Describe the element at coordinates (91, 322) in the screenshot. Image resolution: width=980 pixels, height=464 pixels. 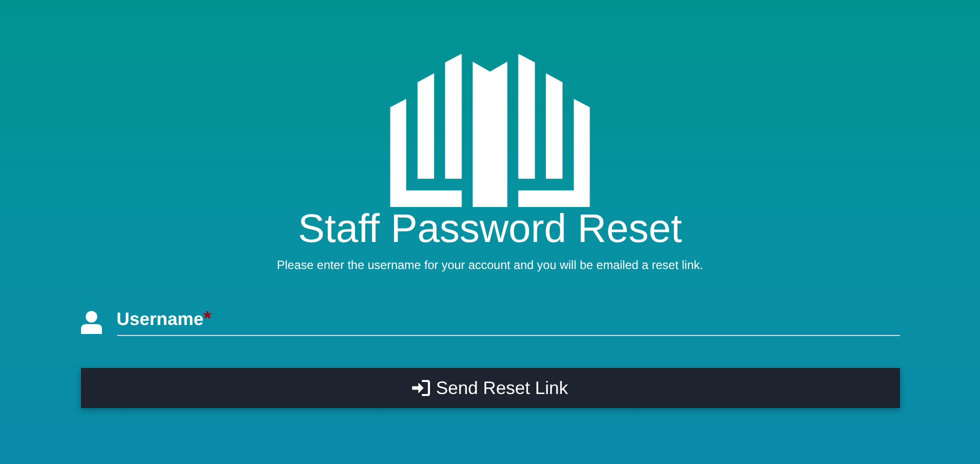
I see `user-icon` at that location.